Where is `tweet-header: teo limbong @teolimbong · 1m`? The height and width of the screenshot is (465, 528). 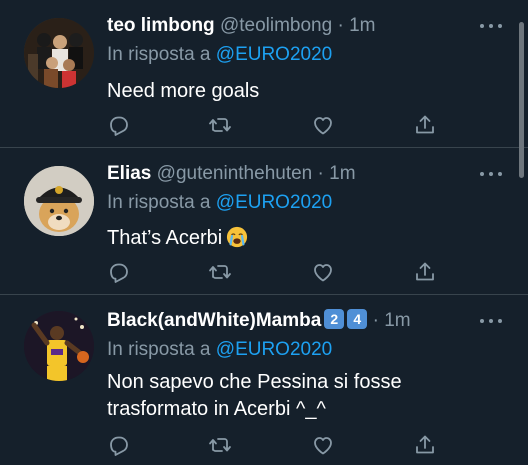 tweet-header: teo limbong @teolimbong · 1m is located at coordinates (289, 26).